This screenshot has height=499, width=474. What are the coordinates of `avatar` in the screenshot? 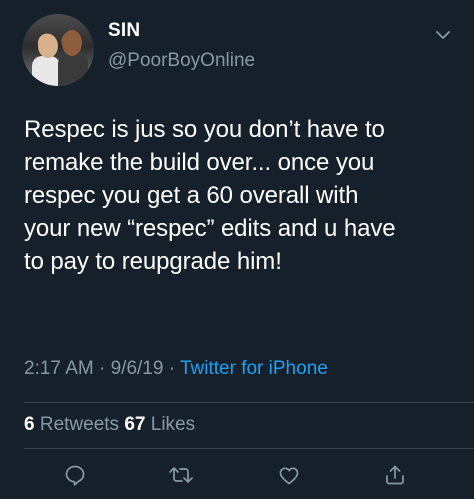 It's located at (58, 50).